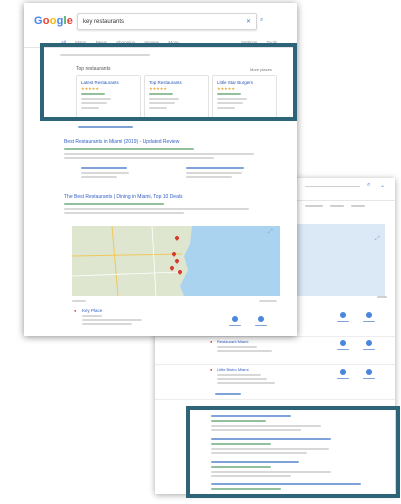 Image resolution: width=401 pixels, height=504 pixels. Describe the element at coordinates (167, 21) in the screenshot. I see `search-input: key restaurants` at that location.